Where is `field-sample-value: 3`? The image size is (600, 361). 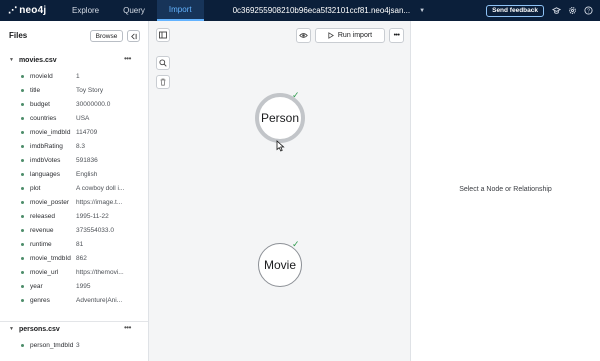 field-sample-value: 3 is located at coordinates (78, 345).